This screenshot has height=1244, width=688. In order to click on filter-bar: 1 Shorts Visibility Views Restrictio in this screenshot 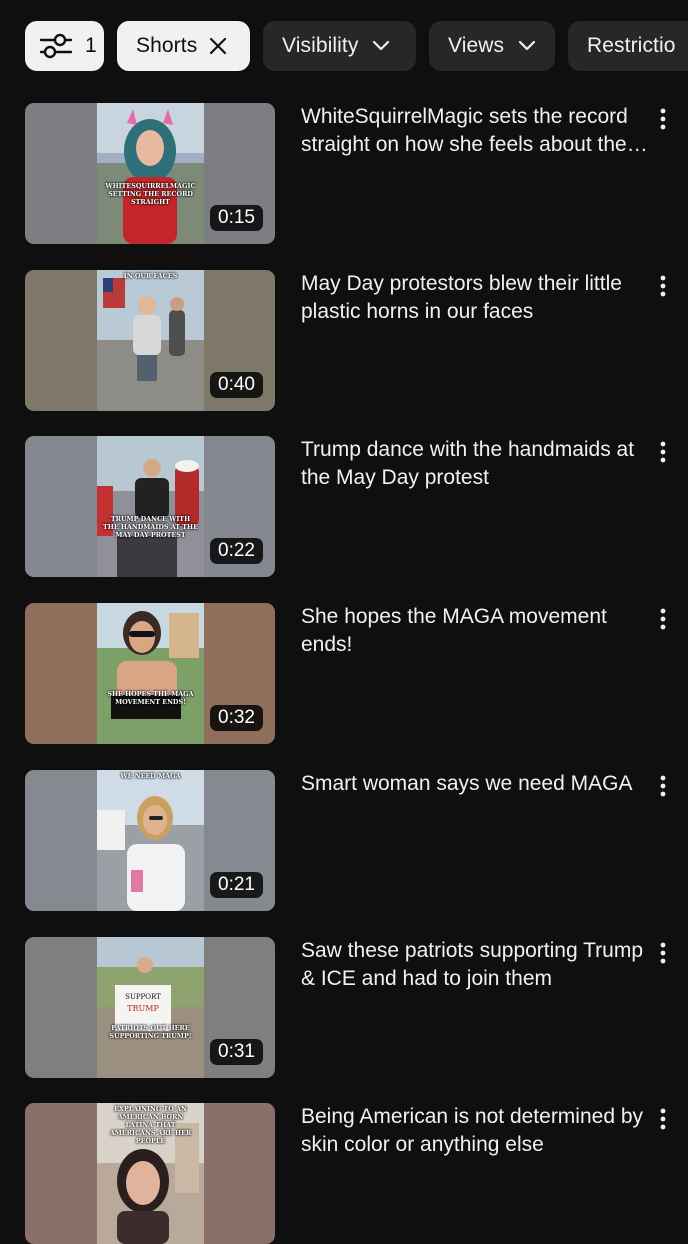, I will do `click(356, 46)`.